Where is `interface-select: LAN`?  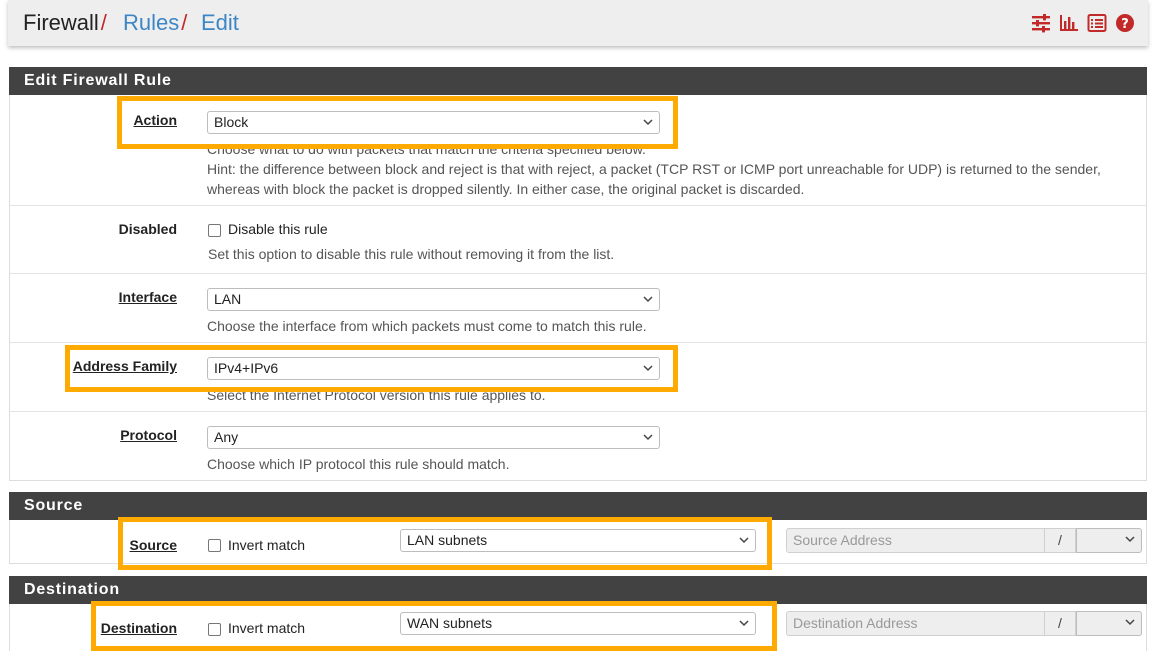 interface-select: LAN is located at coordinates (433, 299).